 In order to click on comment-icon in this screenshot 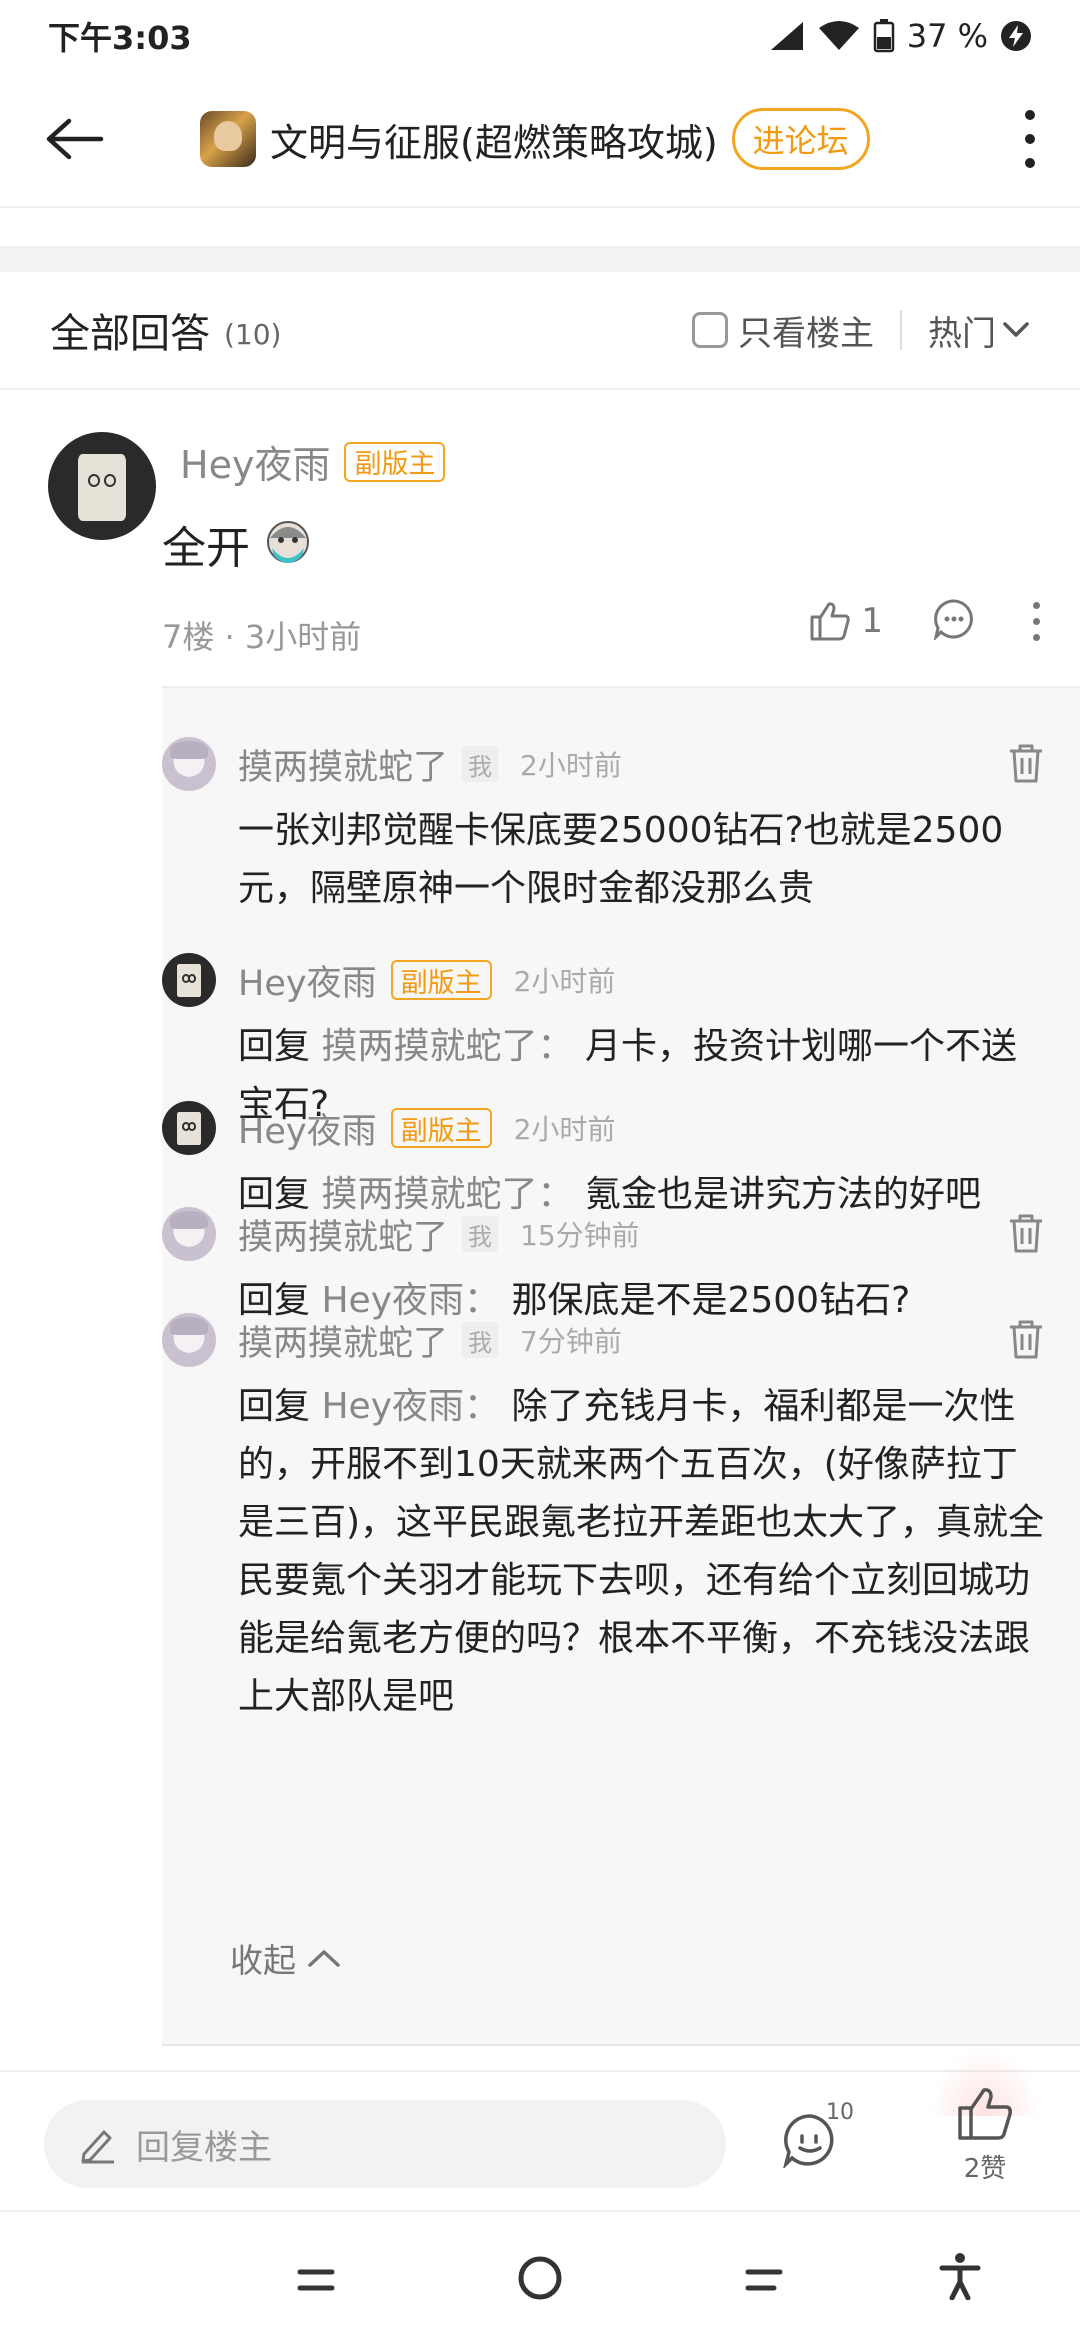, I will do `click(953, 620)`.